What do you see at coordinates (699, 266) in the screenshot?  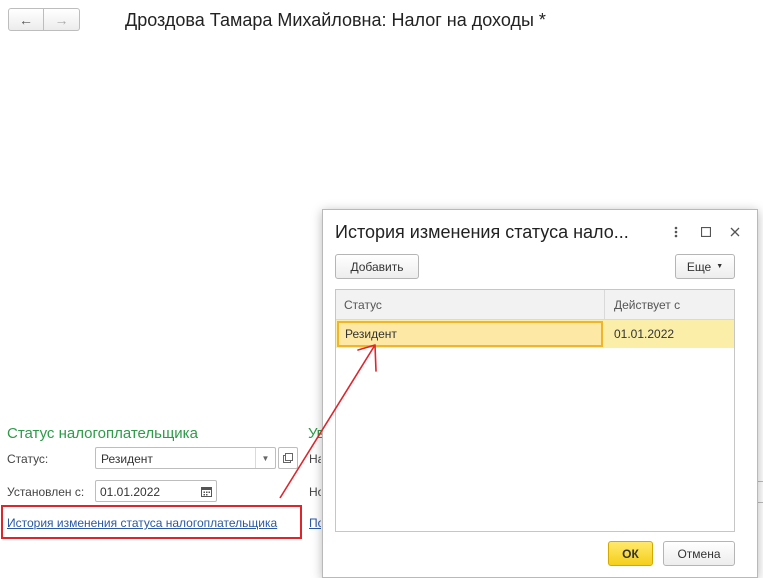 I see `more-button-label: Еще` at bounding box center [699, 266].